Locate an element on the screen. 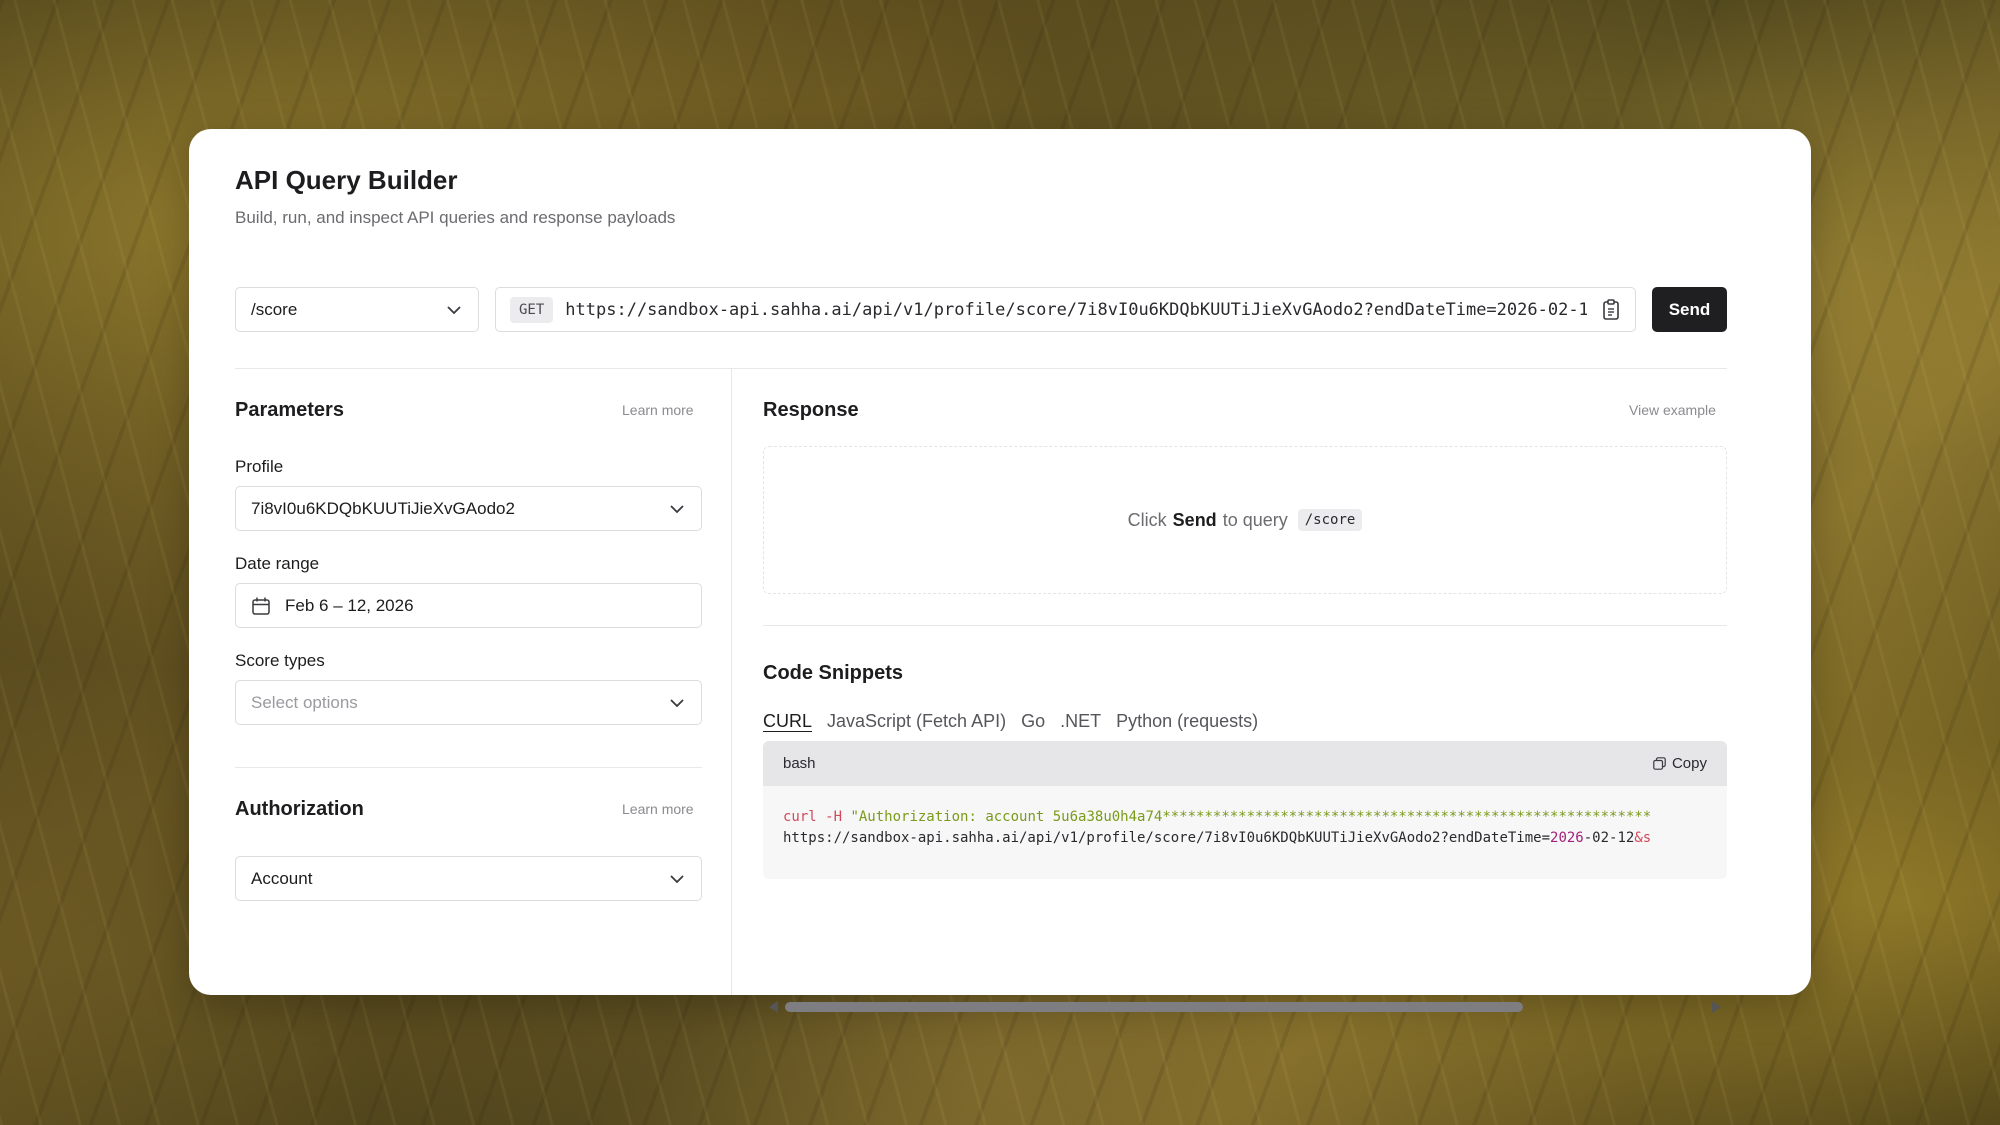  response-empty-state: Click Send to query /score is located at coordinates (1245, 520).